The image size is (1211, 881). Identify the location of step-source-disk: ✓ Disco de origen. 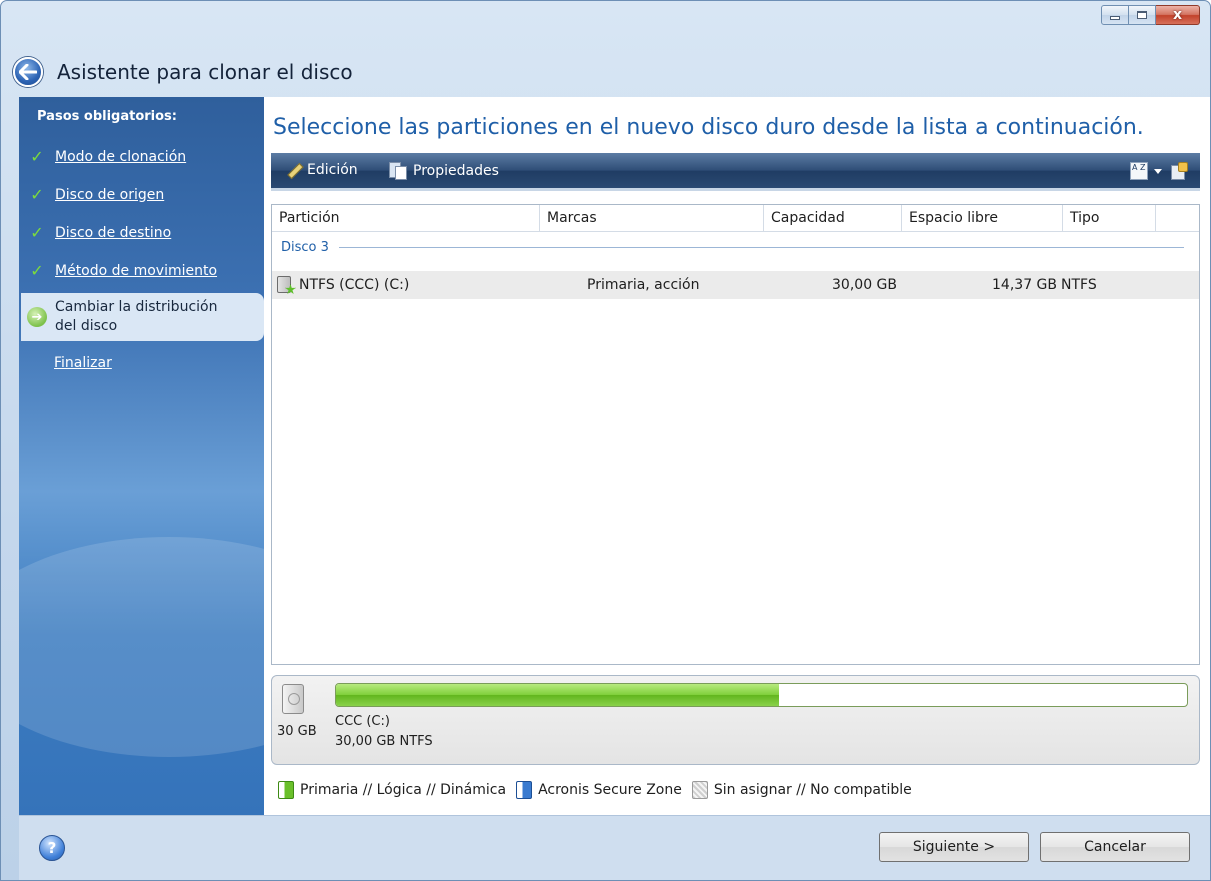
(95, 194).